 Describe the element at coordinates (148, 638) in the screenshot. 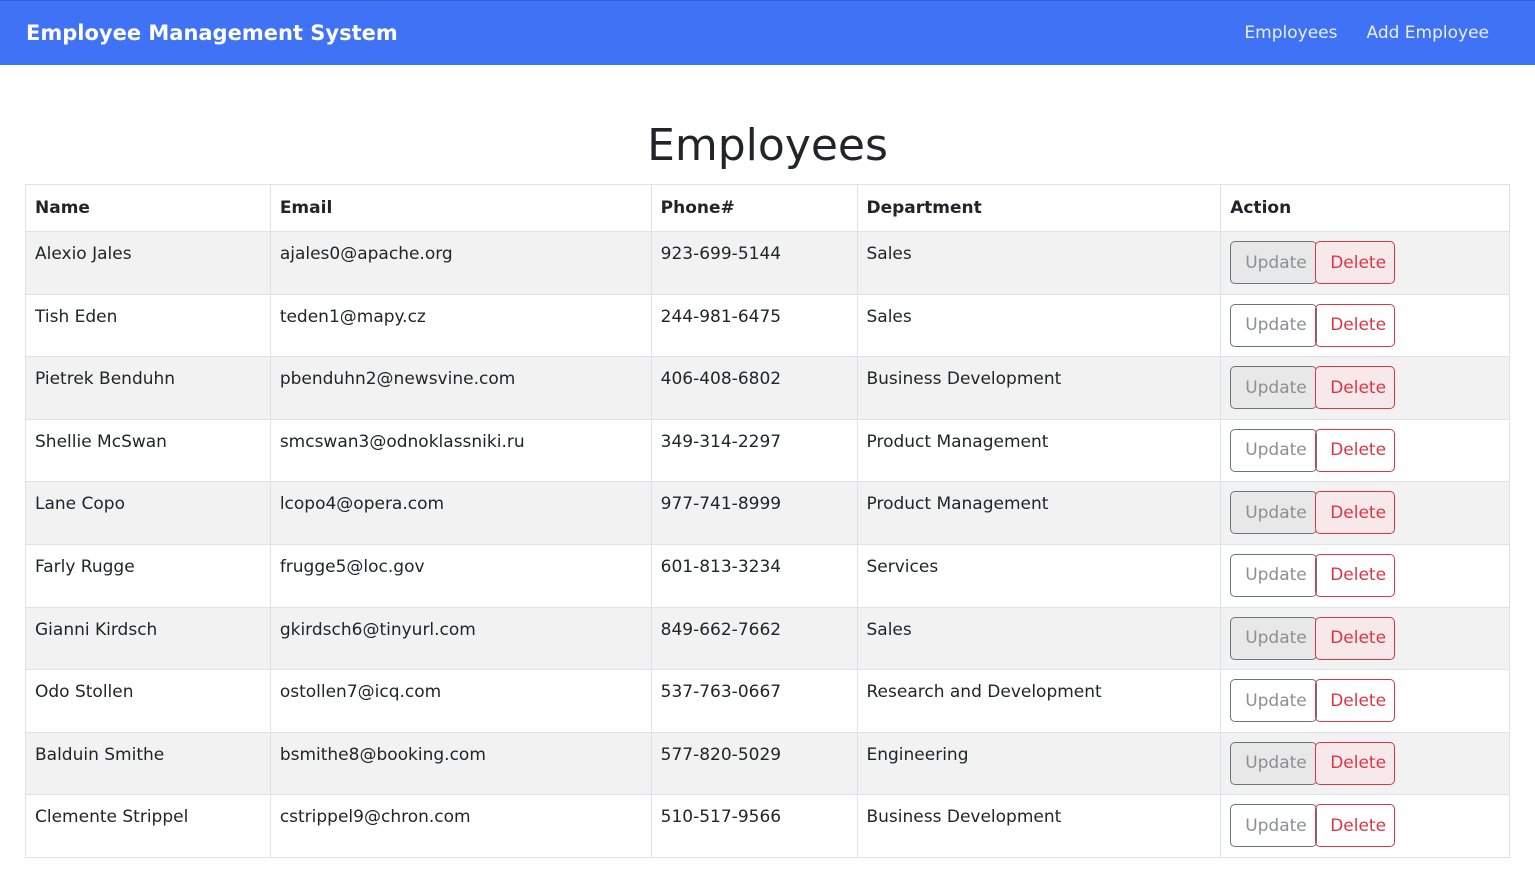

I see `employee-name-cell: Gianni Kirdsch` at that location.